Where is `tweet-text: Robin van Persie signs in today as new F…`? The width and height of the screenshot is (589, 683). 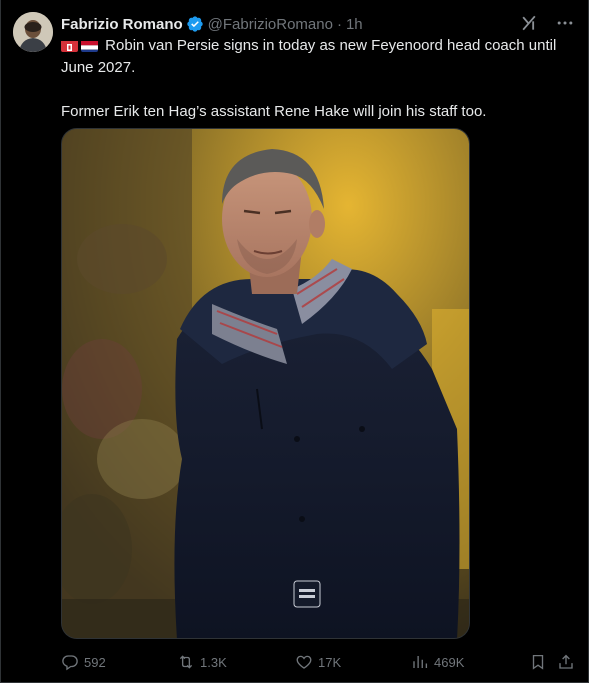
tweet-text: Robin van Persie signs in today as new F… is located at coordinates (316, 79).